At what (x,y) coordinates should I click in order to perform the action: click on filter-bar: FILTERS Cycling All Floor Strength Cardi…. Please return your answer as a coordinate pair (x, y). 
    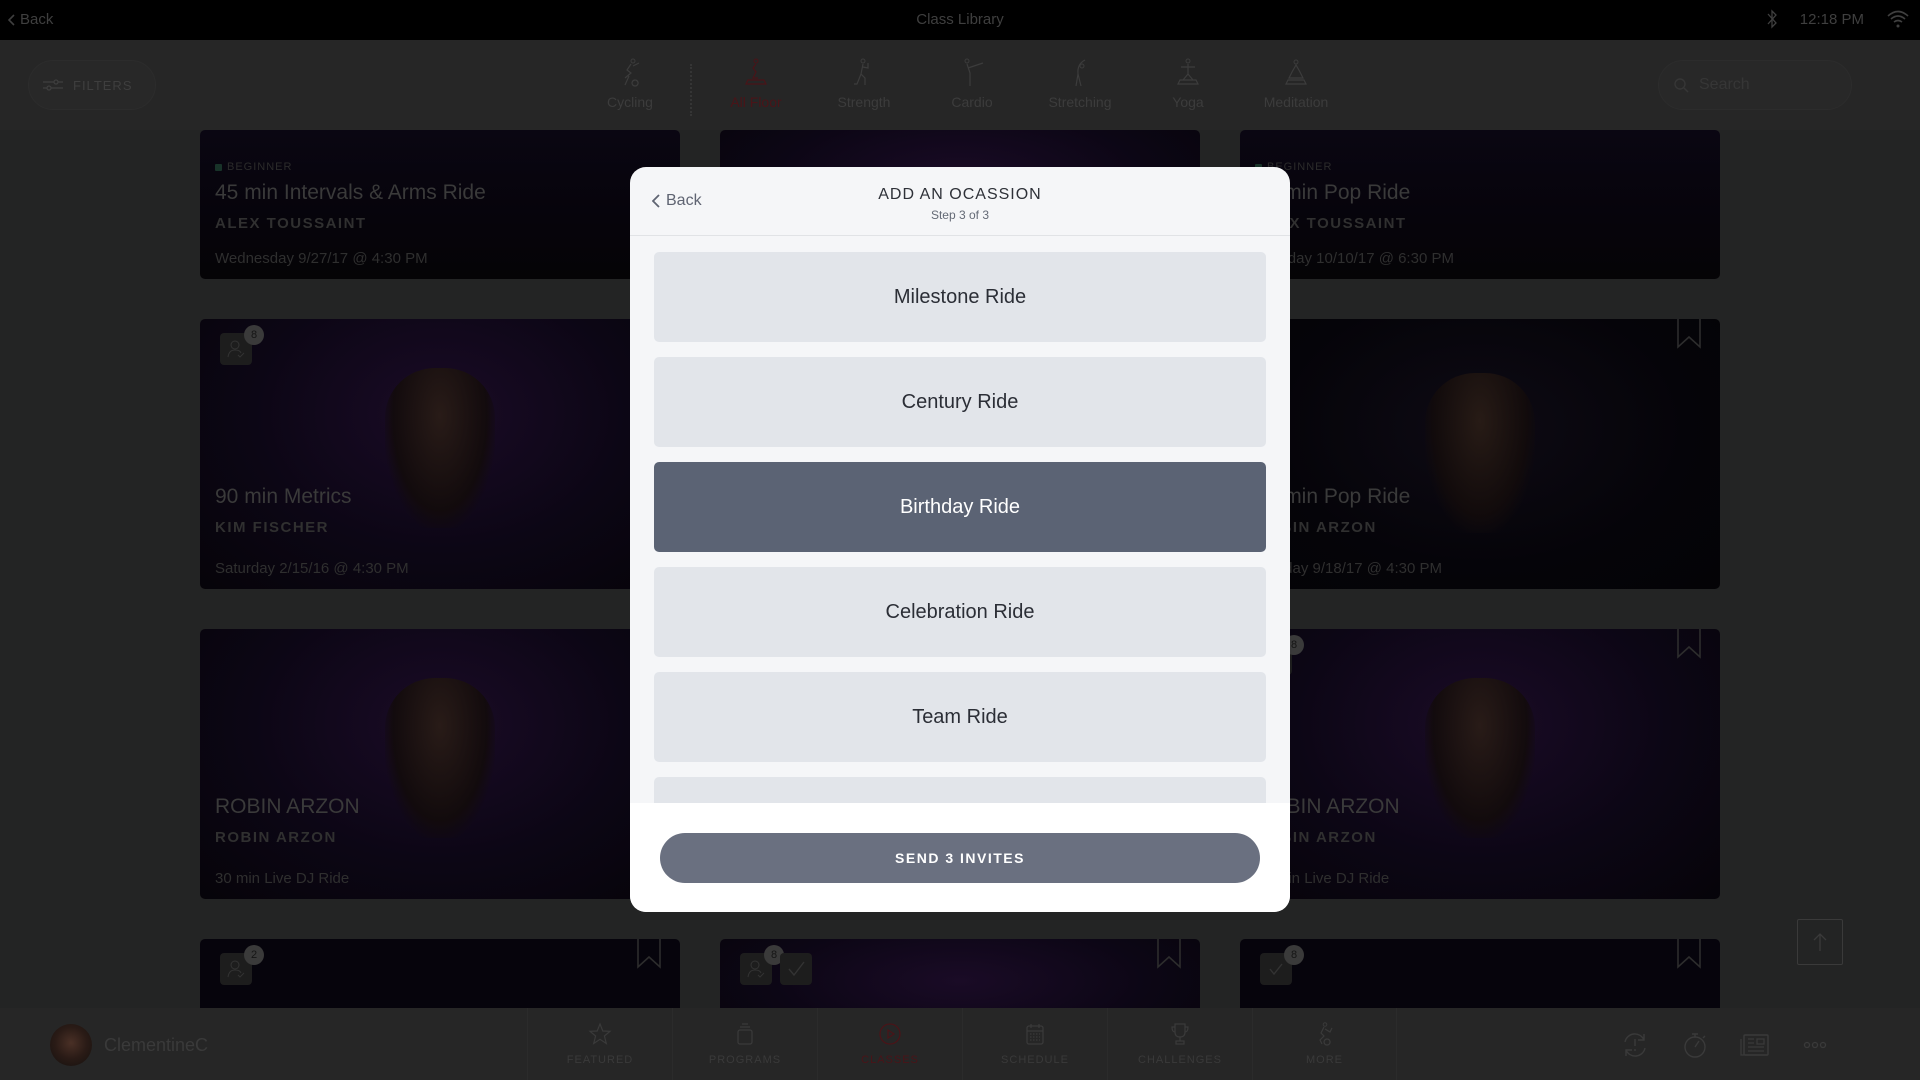
    Looking at the image, I should click on (960, 85).